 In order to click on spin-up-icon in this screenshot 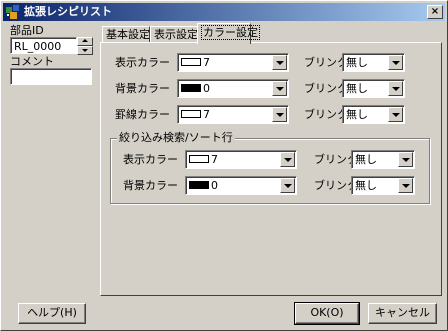, I will do `click(85, 41)`.